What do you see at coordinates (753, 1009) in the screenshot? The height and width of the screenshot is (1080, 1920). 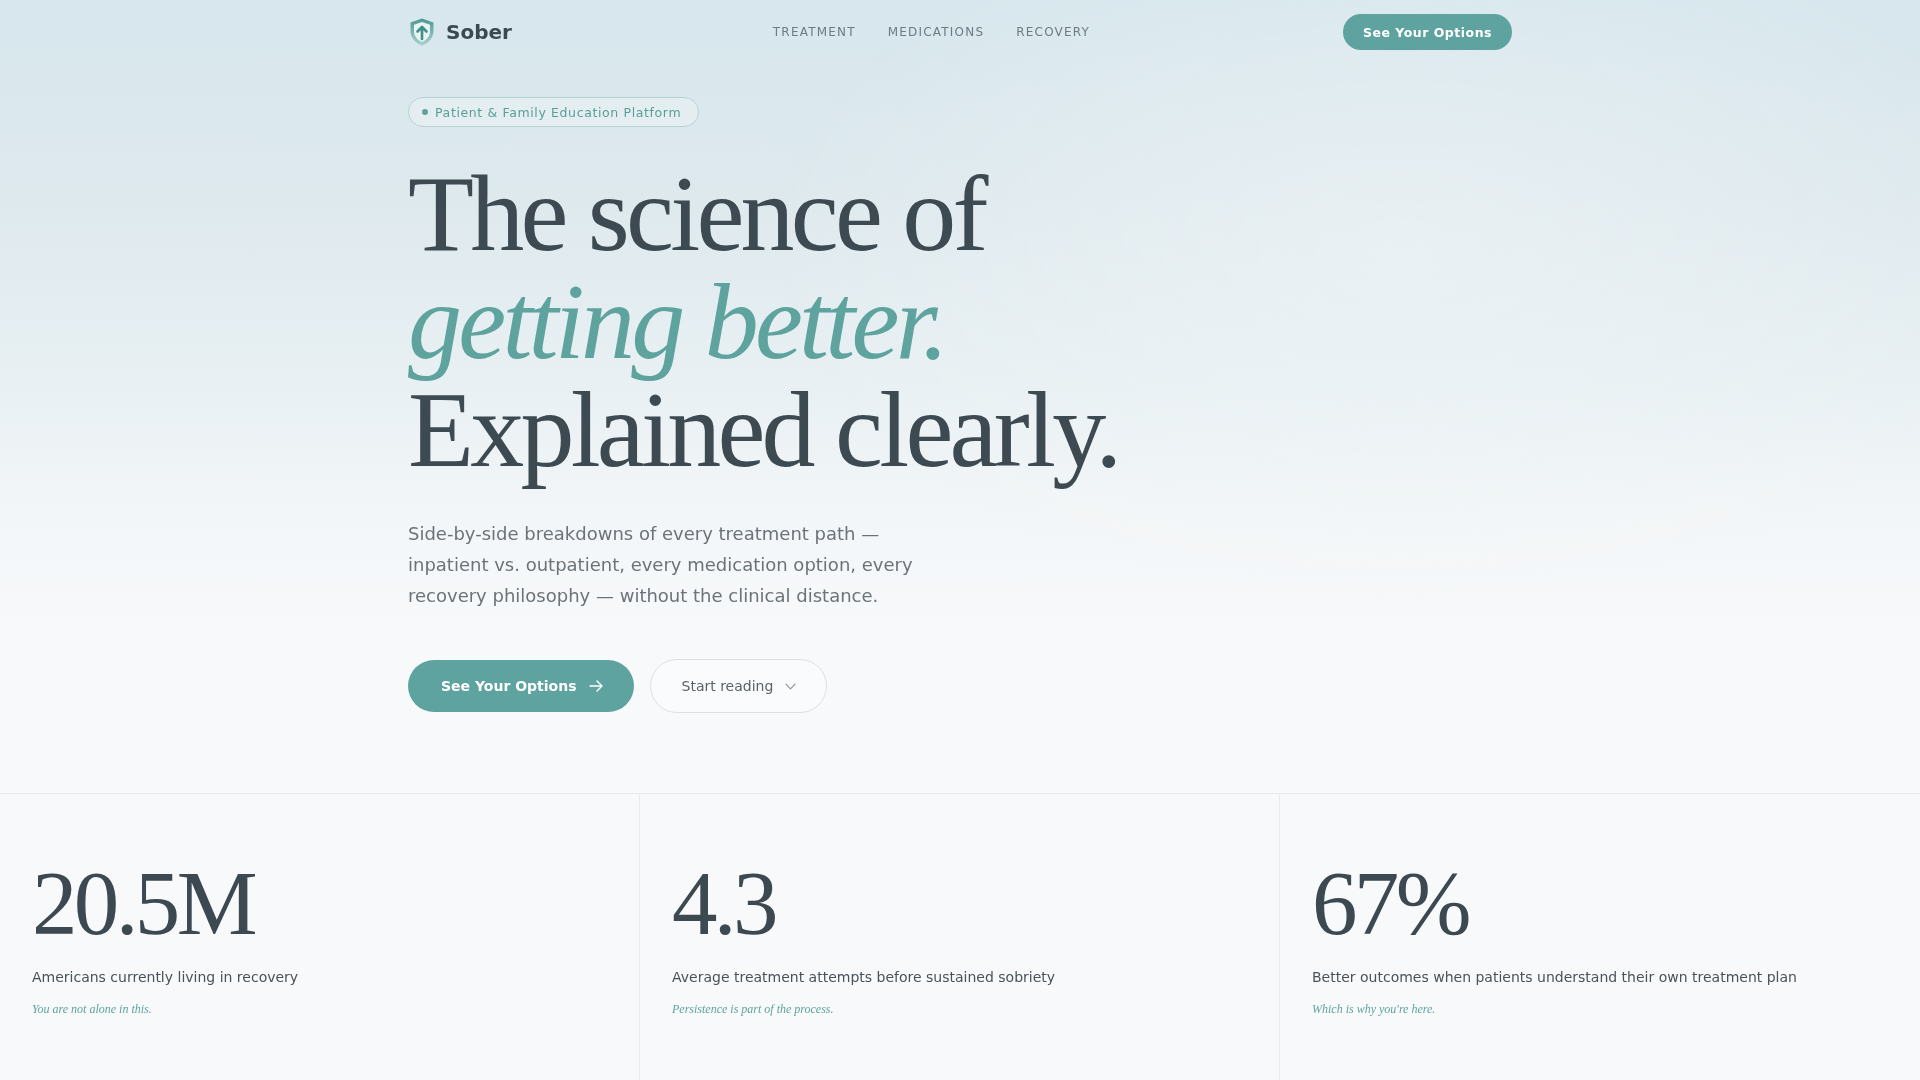 I see `stat-note: Persistence is part of the process.` at bounding box center [753, 1009].